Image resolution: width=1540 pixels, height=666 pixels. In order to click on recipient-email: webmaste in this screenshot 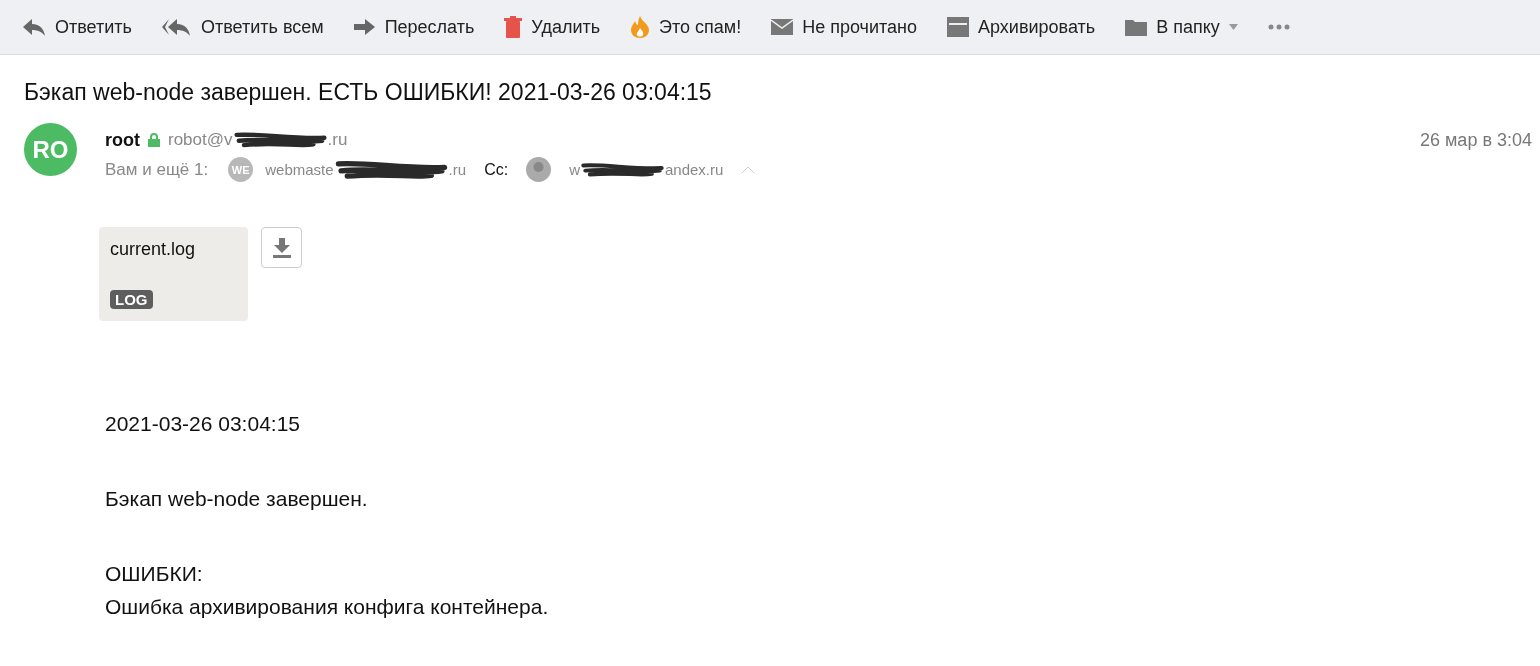, I will do `click(299, 169)`.